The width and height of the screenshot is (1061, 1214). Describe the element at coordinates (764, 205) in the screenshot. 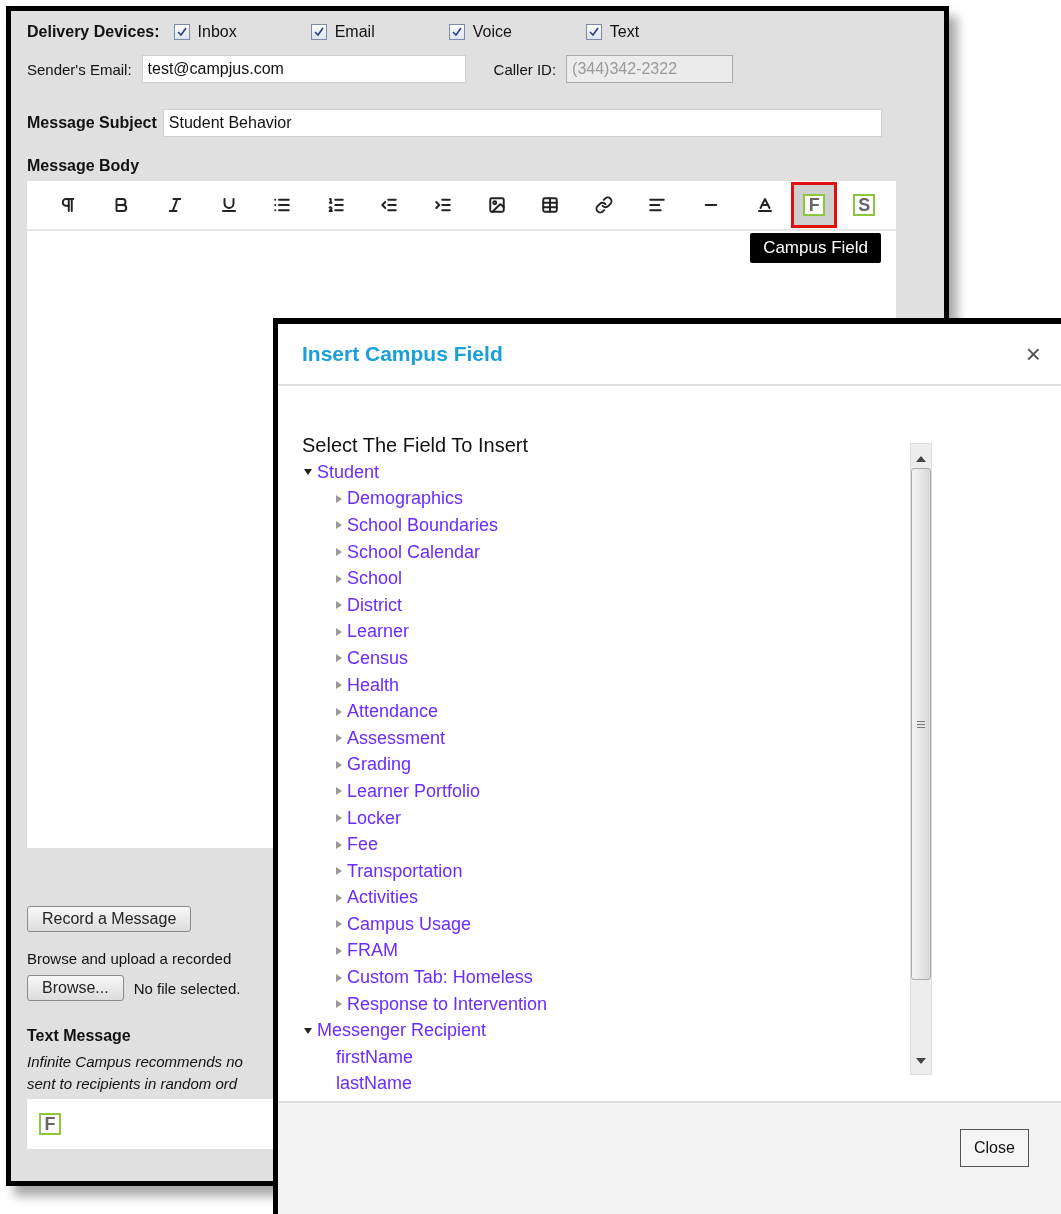

I see `text-color-icon` at that location.